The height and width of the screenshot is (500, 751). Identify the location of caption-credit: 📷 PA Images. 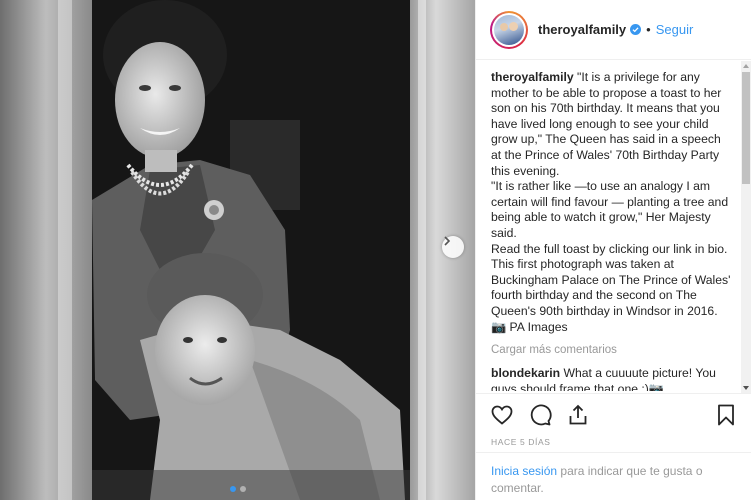
(529, 326).